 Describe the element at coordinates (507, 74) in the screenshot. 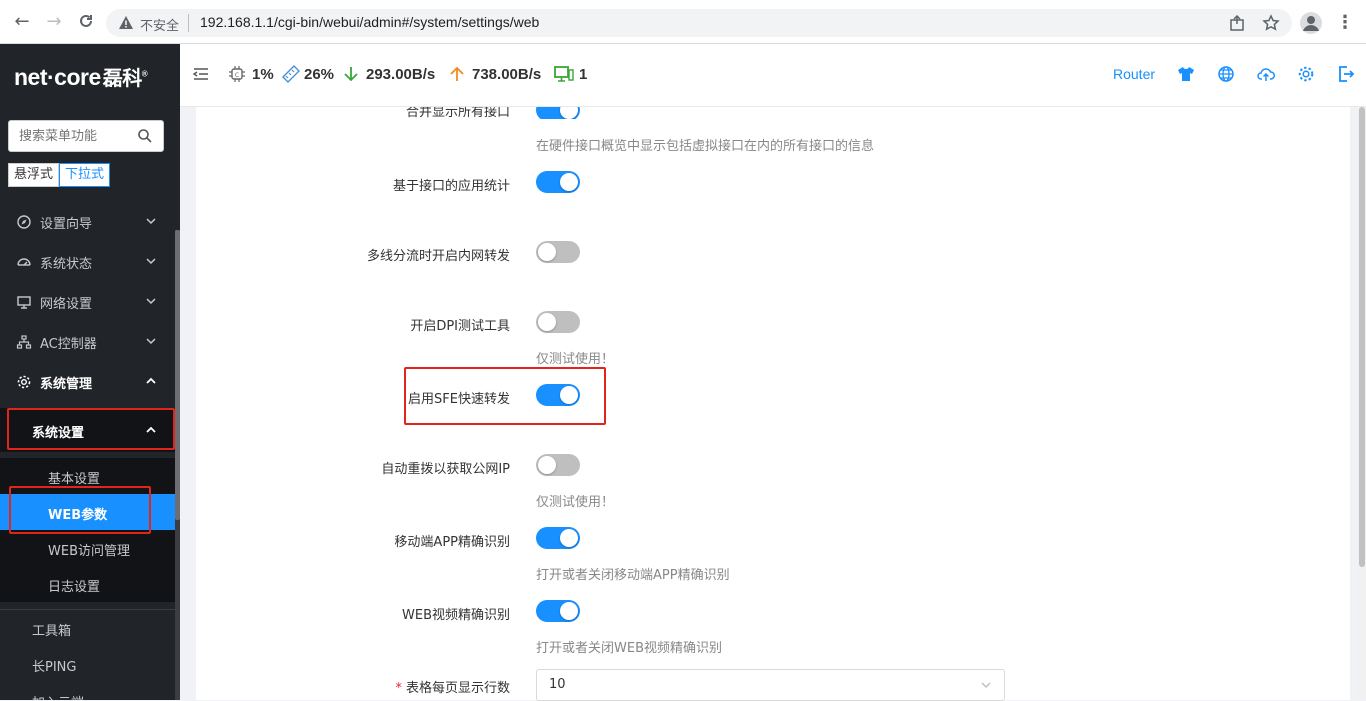

I see `upload-rate: 738.00B/s` at that location.